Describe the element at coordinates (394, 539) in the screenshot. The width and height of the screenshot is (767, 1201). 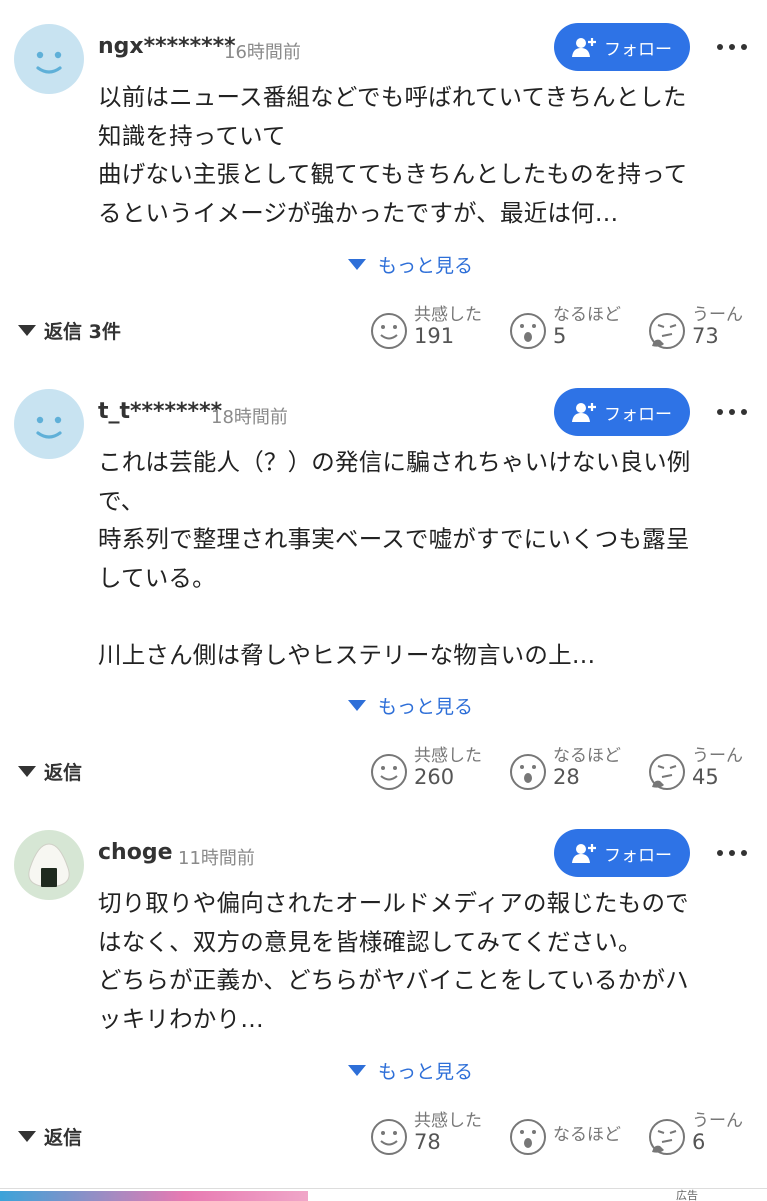
I see `comment-line: 時系列で整理され事実ベースで嘘がすでにいくつも露呈` at that location.